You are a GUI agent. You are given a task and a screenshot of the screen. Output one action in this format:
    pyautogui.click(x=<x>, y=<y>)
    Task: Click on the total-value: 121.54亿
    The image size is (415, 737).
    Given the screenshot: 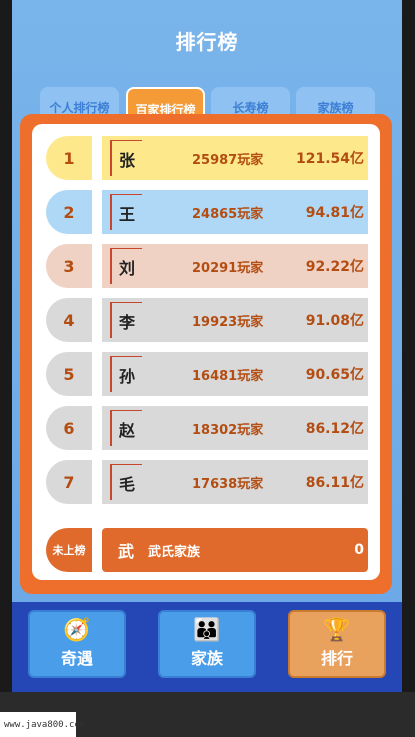 What is the action you would take?
    pyautogui.click(x=329, y=159)
    